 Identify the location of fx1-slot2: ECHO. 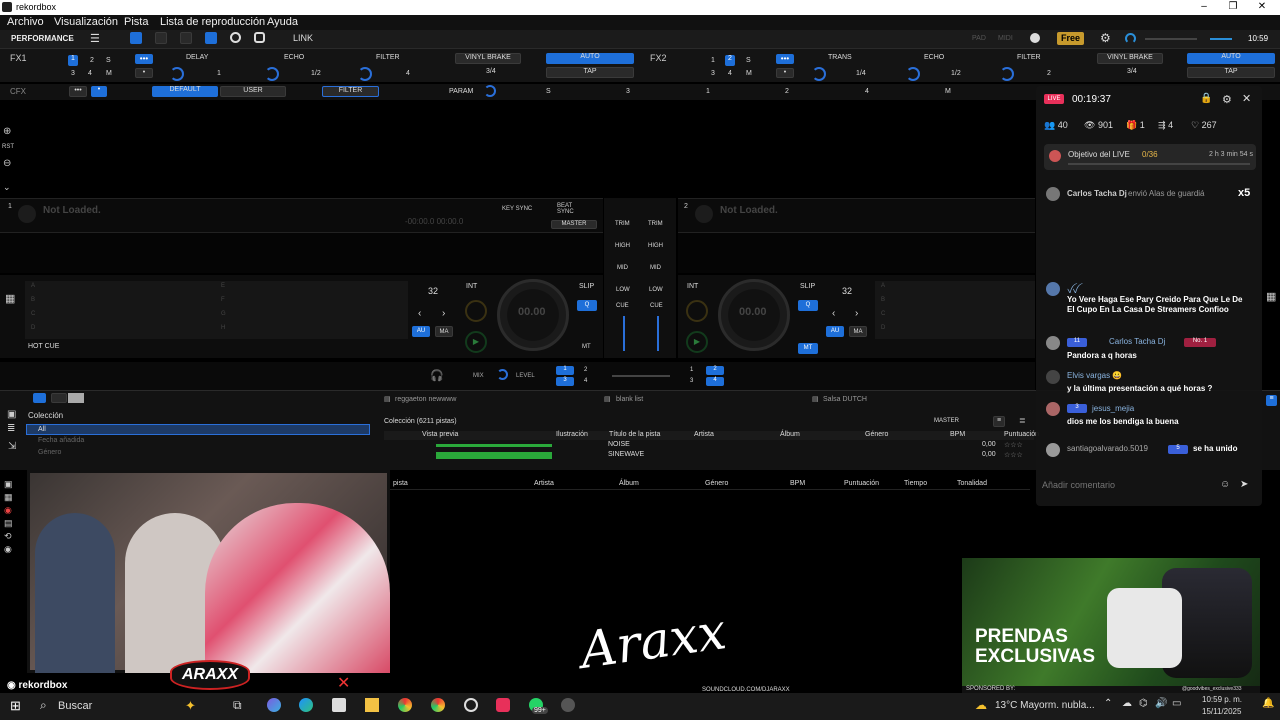
(294, 57).